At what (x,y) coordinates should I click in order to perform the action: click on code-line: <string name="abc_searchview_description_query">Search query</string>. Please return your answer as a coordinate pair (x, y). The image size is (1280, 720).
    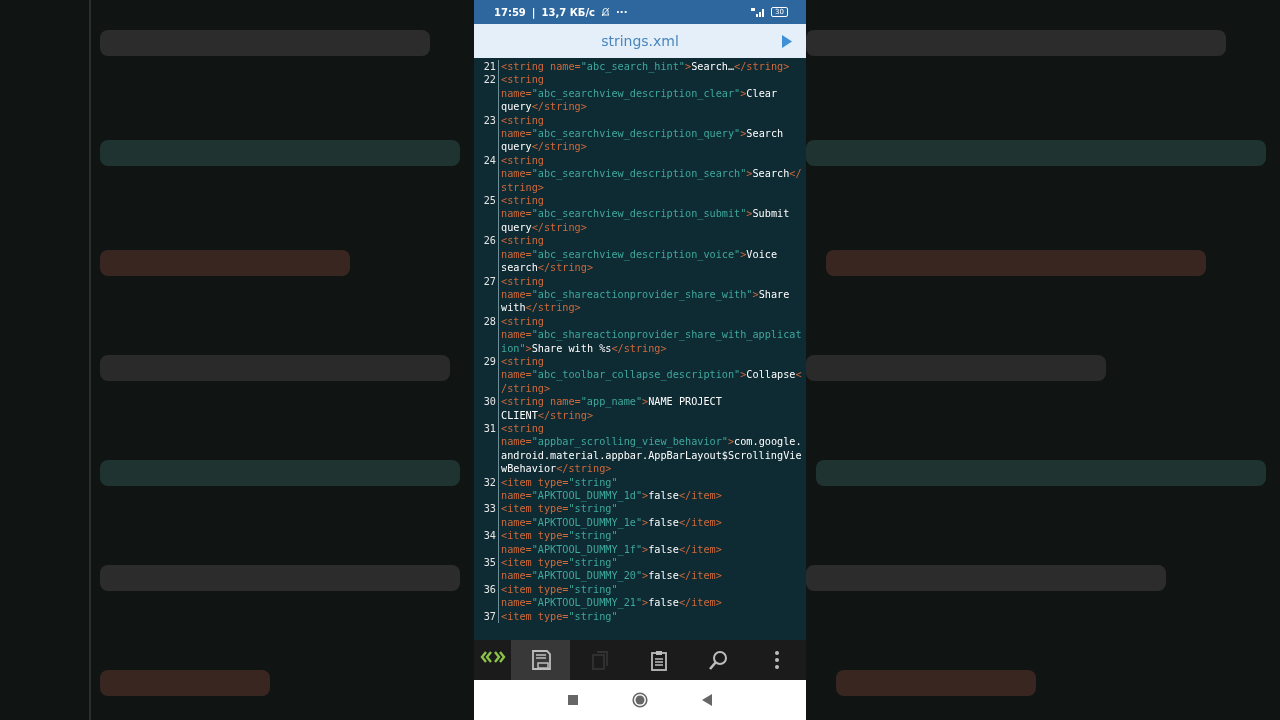
    Looking at the image, I should click on (642, 133).